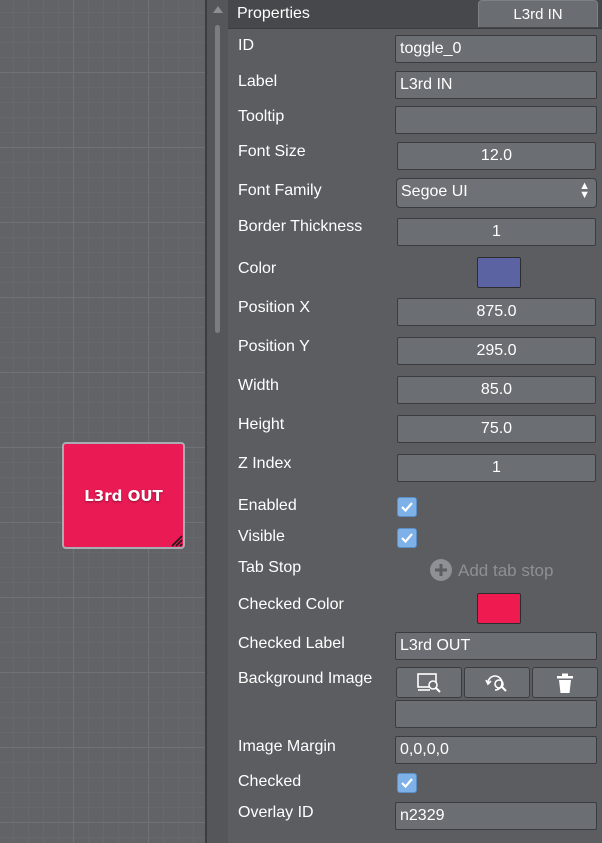 The width and height of the screenshot is (602, 843). What do you see at coordinates (505, 571) in the screenshot?
I see `add-tab-stop-button: Add tab stop` at bounding box center [505, 571].